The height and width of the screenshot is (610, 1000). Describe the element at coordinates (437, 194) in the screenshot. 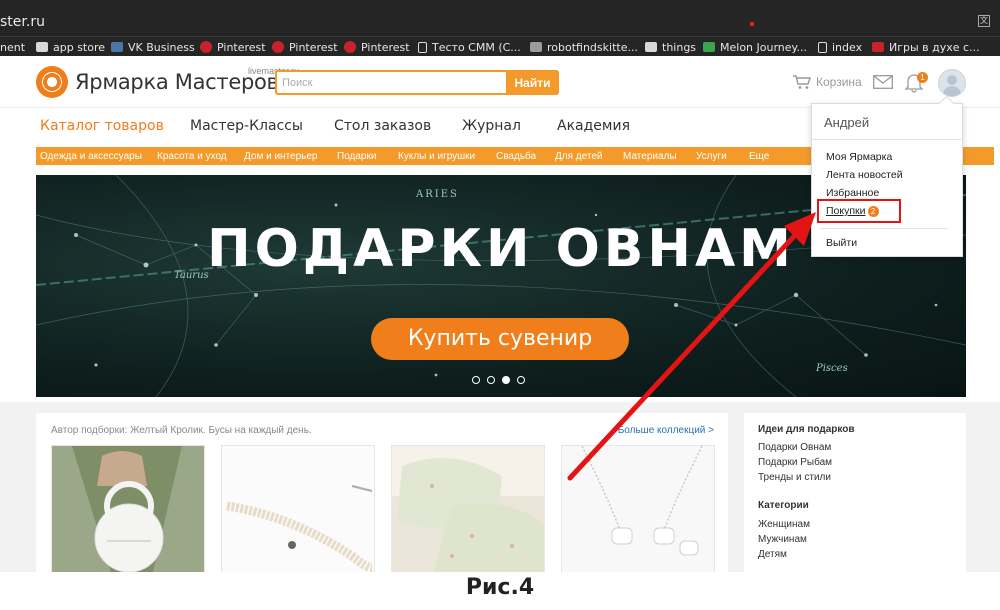

I see `constellation-label: ARIES` at that location.